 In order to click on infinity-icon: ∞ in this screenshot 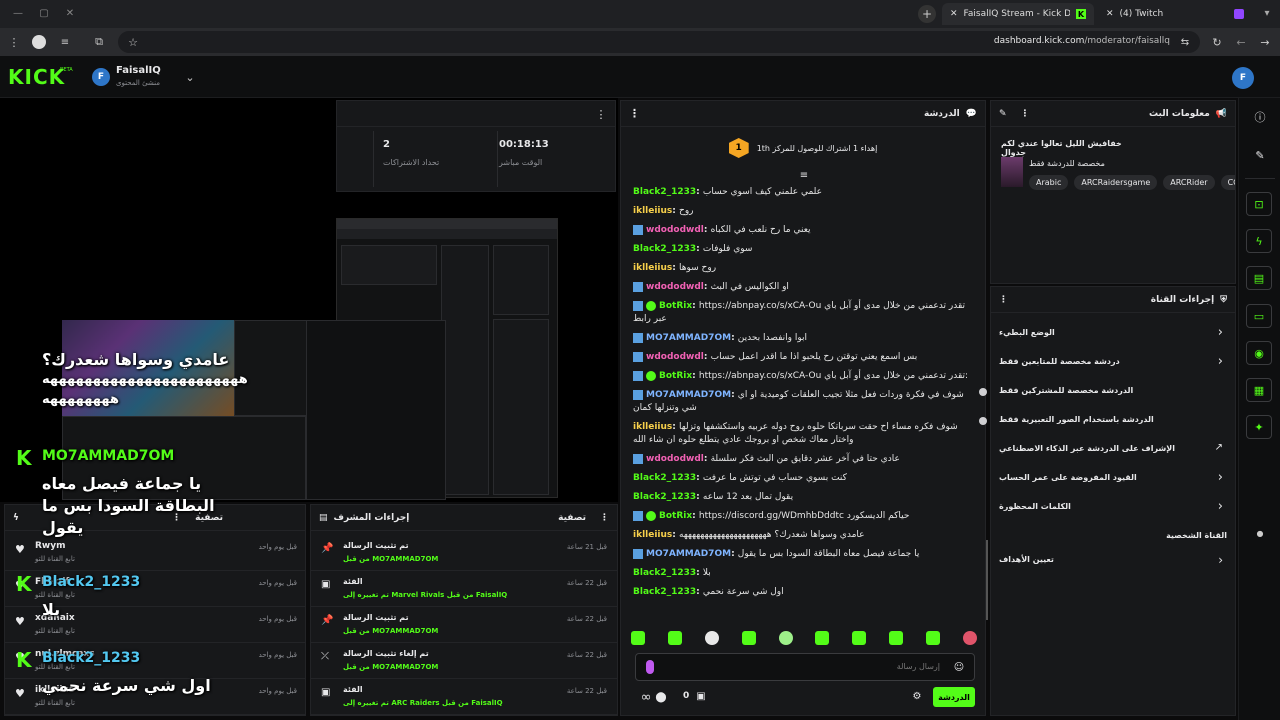, I will do `click(646, 697)`.